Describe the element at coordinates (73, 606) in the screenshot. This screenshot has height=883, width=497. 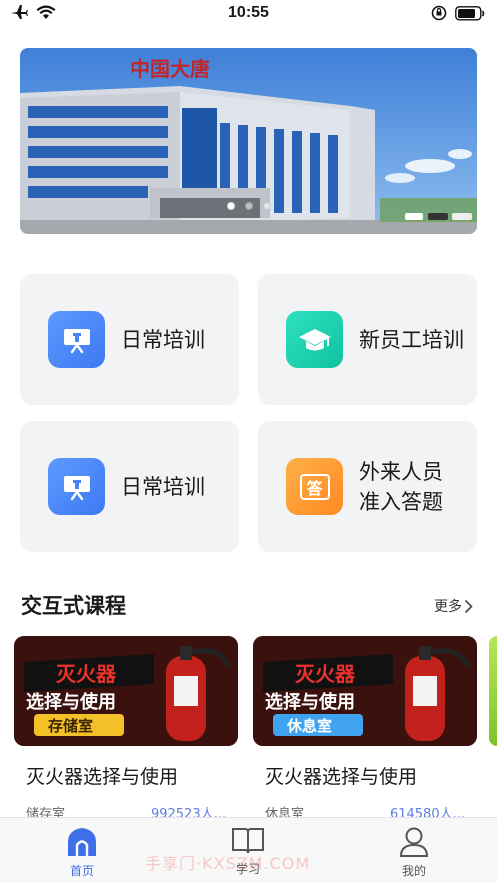
I see `section-title: 交互式课程` at that location.